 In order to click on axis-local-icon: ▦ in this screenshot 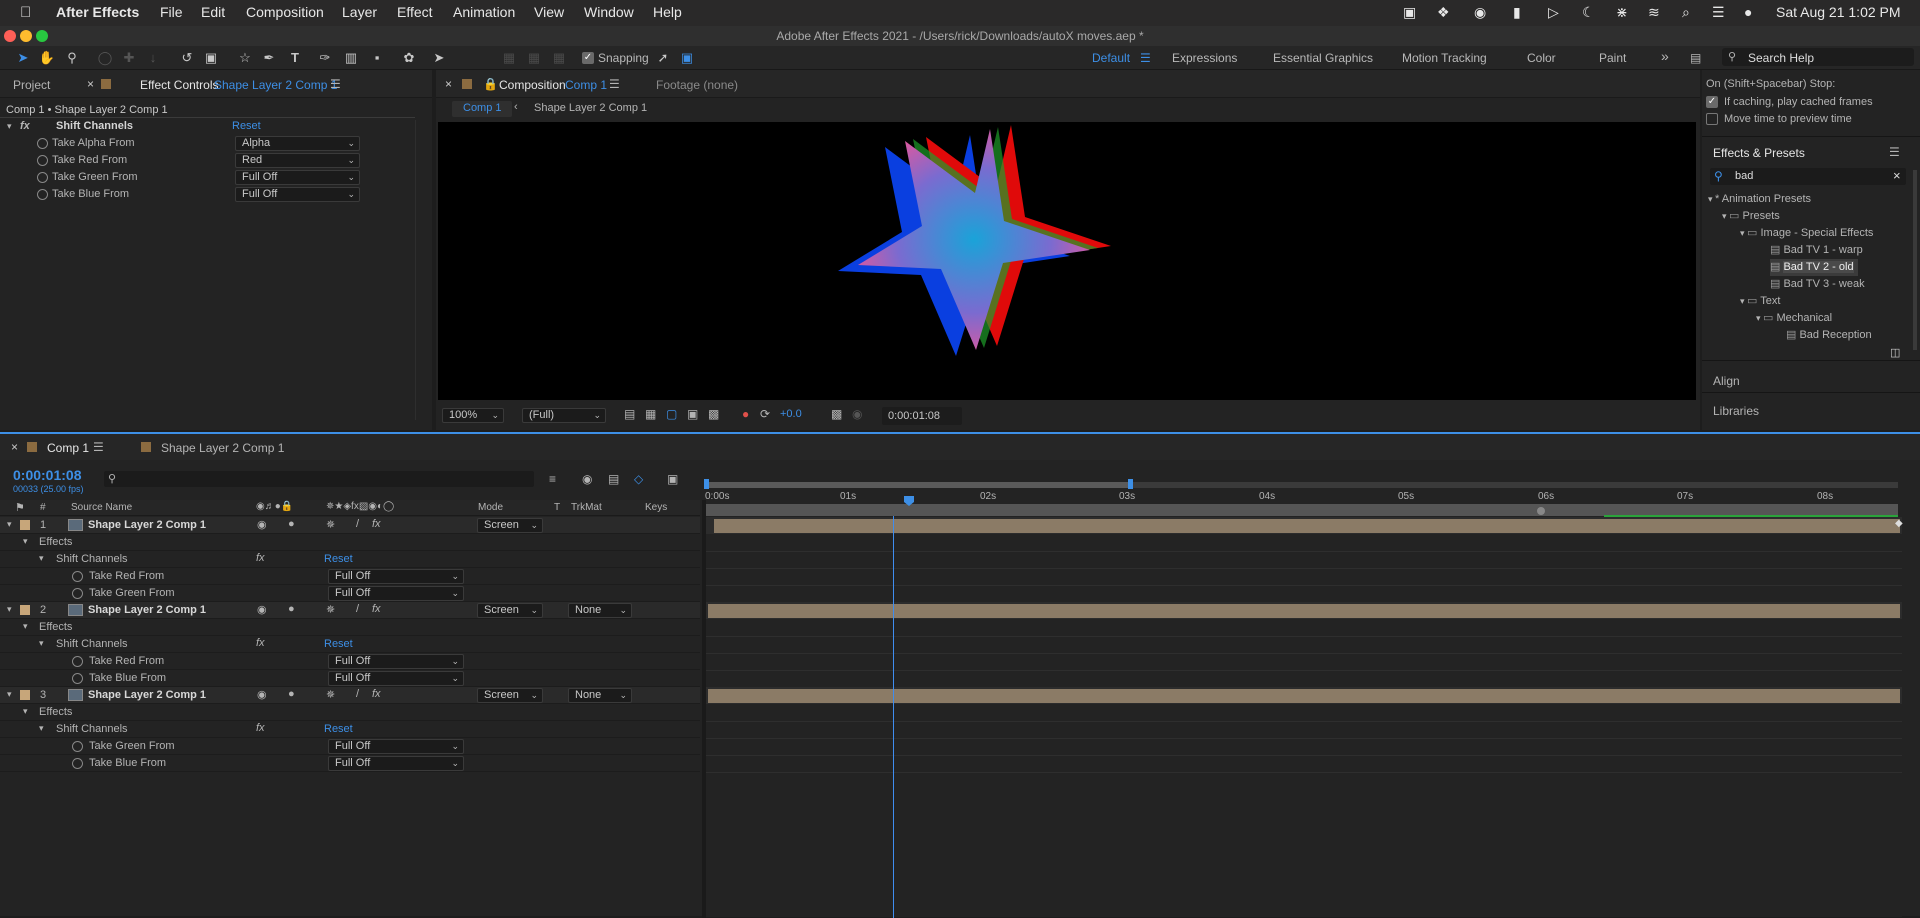, I will do `click(509, 58)`.